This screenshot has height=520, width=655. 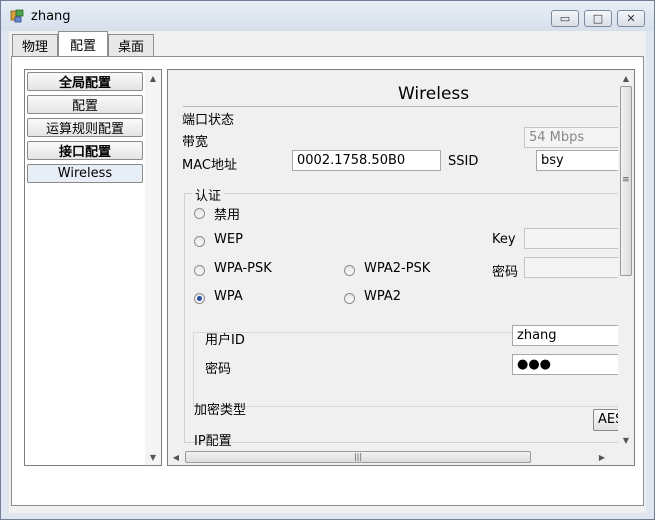 I want to click on vertical-scroll-thumb: ≡, so click(x=626, y=181).